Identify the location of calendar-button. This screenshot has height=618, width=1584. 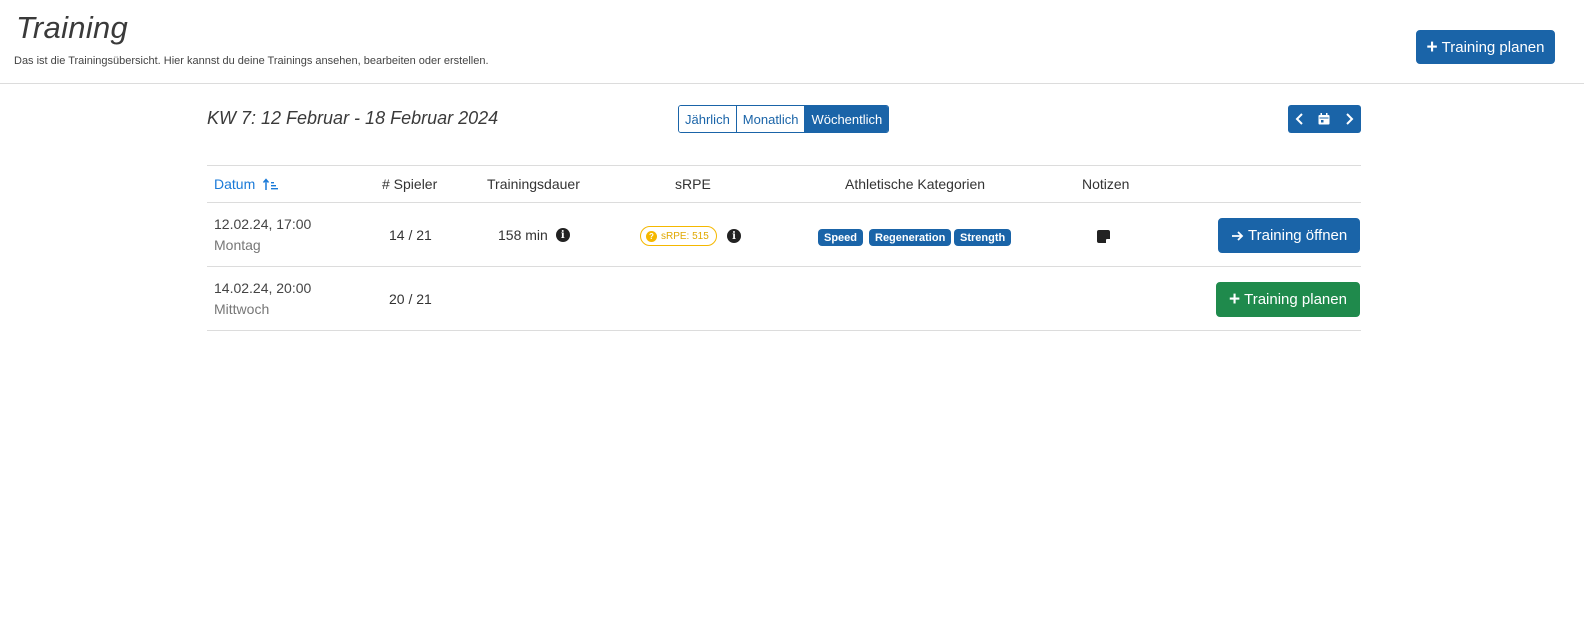
(1324, 119).